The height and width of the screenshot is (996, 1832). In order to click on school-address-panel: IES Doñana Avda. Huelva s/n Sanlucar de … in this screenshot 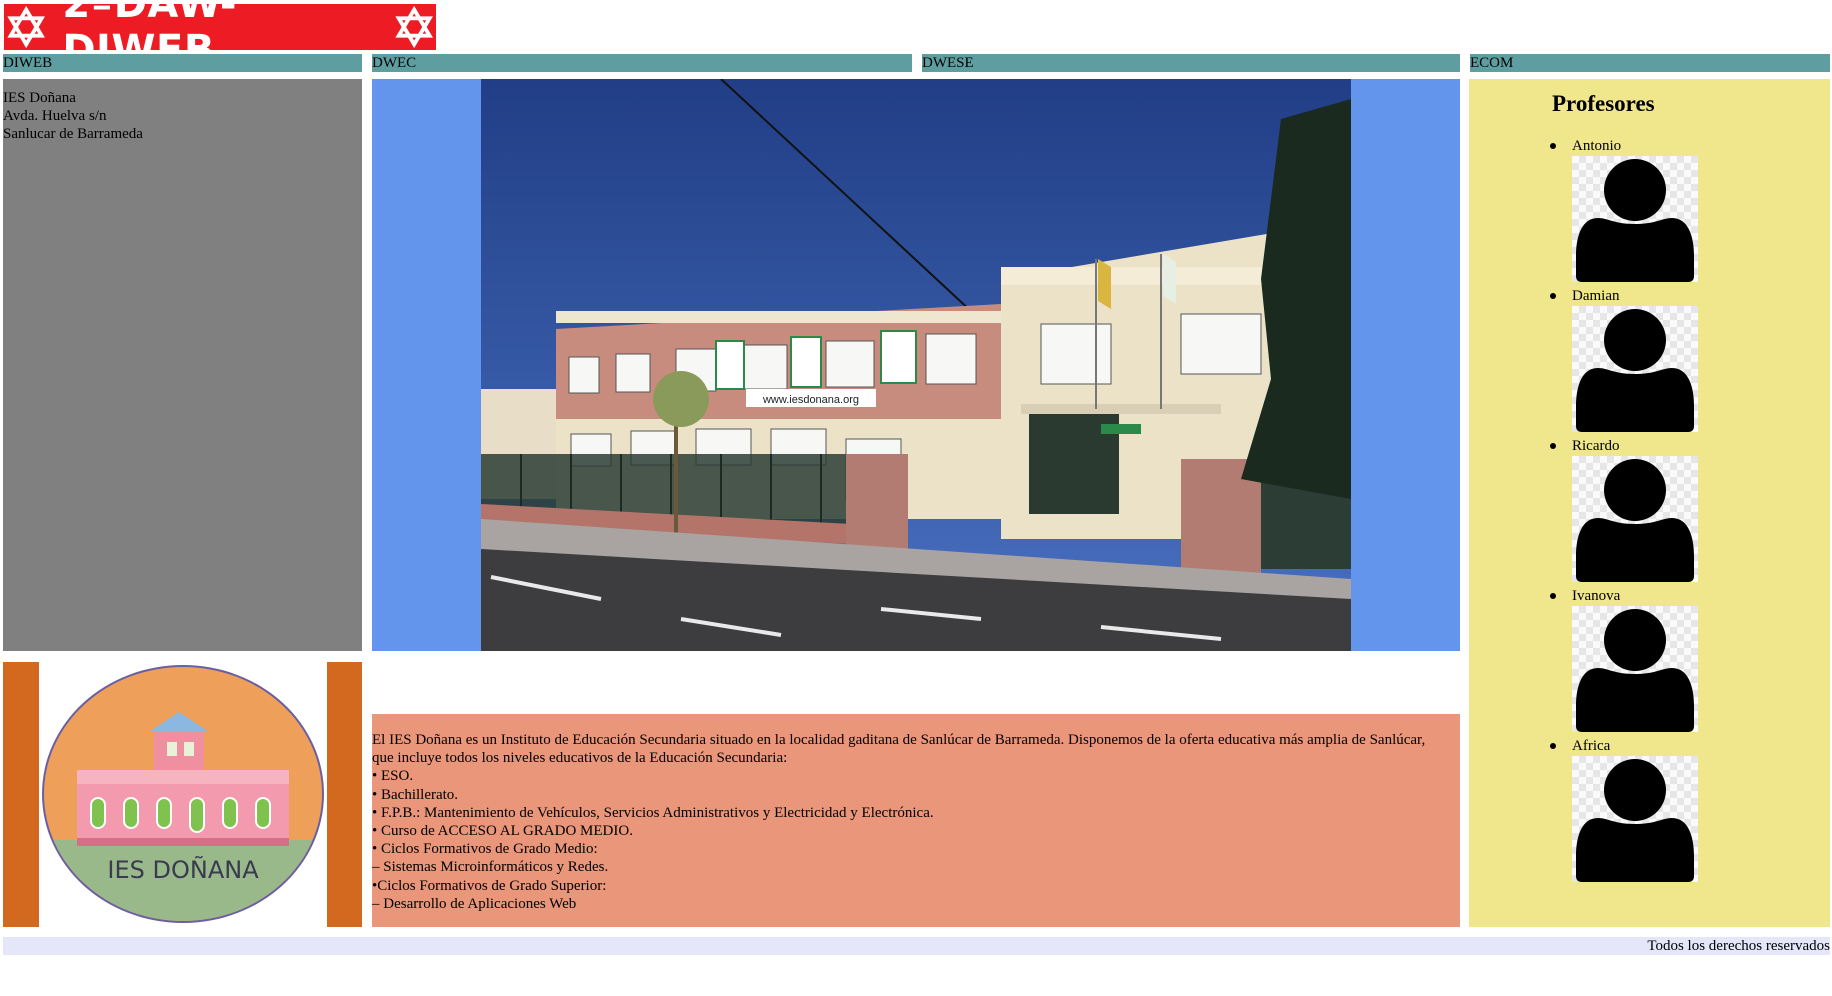, I will do `click(182, 365)`.